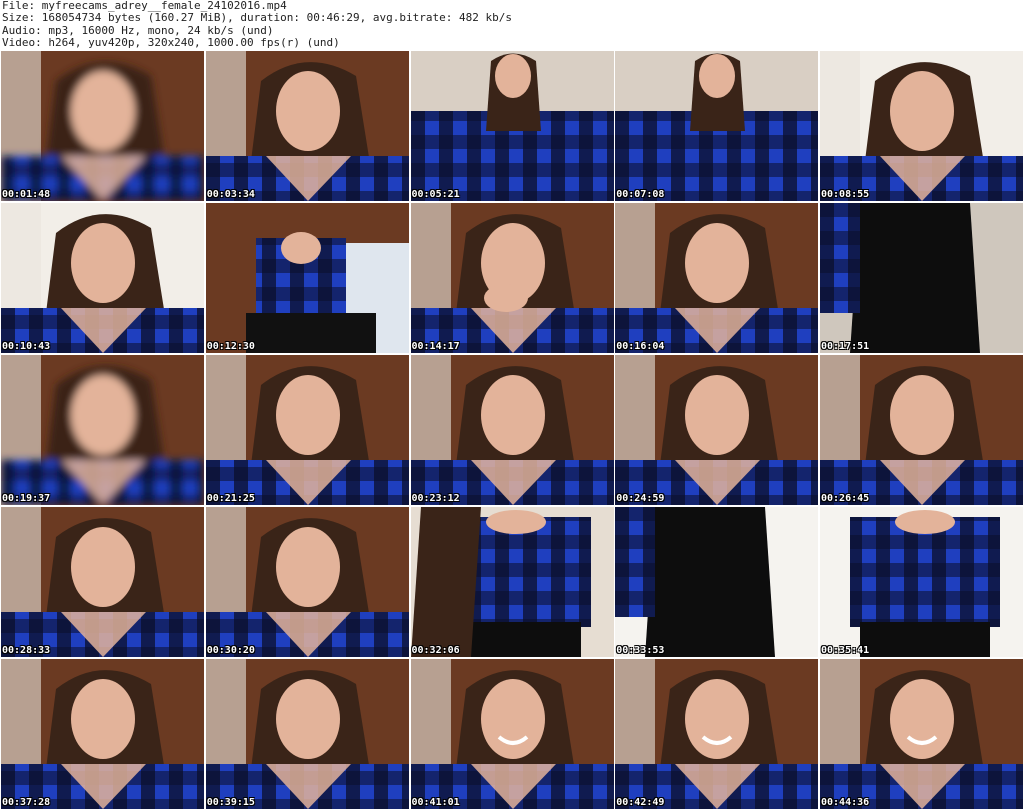 The width and height of the screenshot is (1024, 811). Describe the element at coordinates (26, 498) in the screenshot. I see `thumbnail-timestamp: 00:19:37` at that location.